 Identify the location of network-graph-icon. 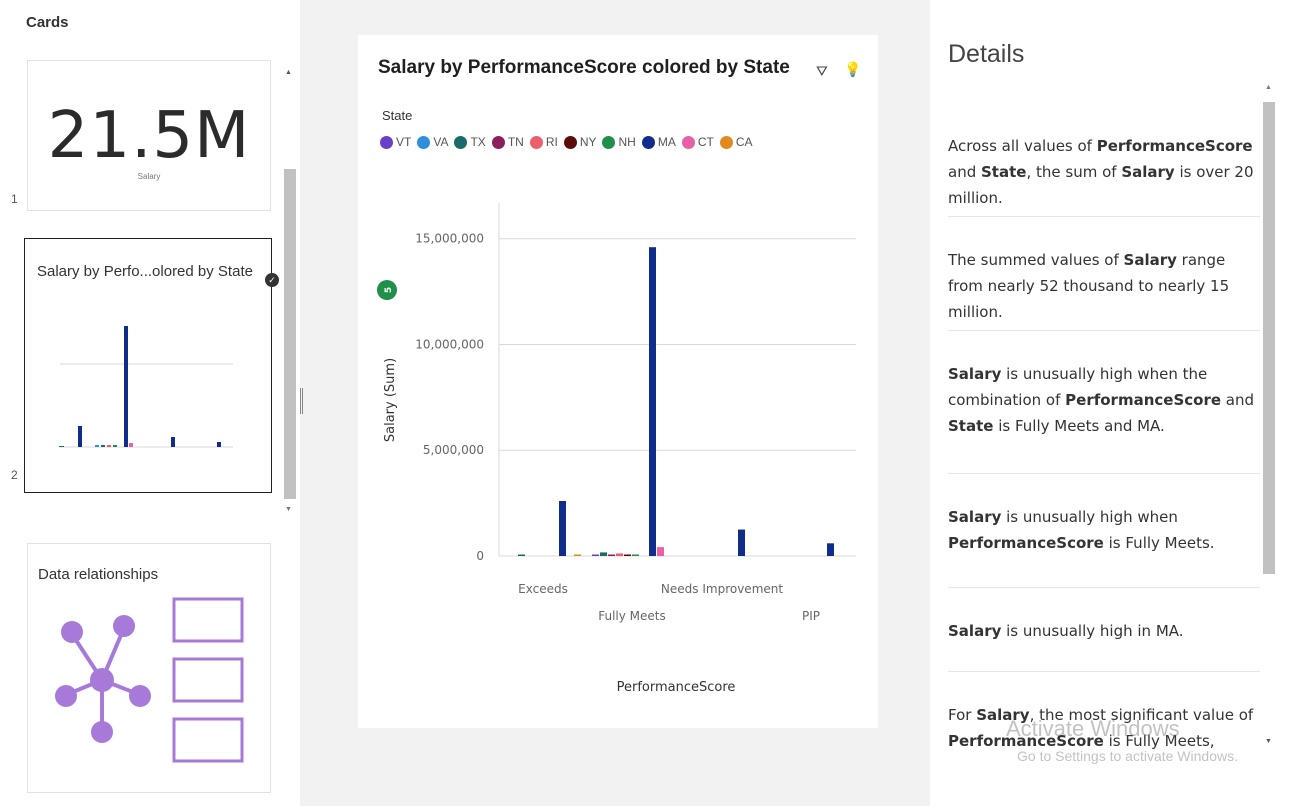
(149, 680).